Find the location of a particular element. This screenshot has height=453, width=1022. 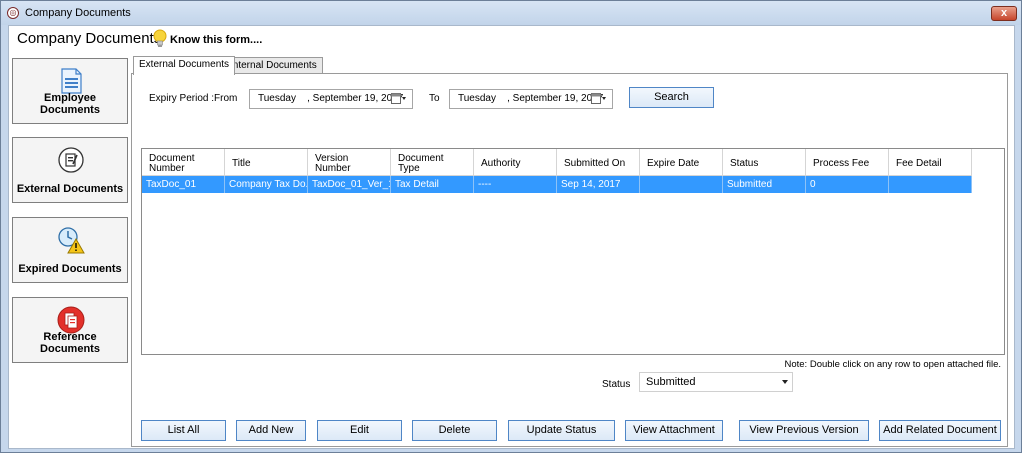

lightbulb-icon is located at coordinates (160, 38).